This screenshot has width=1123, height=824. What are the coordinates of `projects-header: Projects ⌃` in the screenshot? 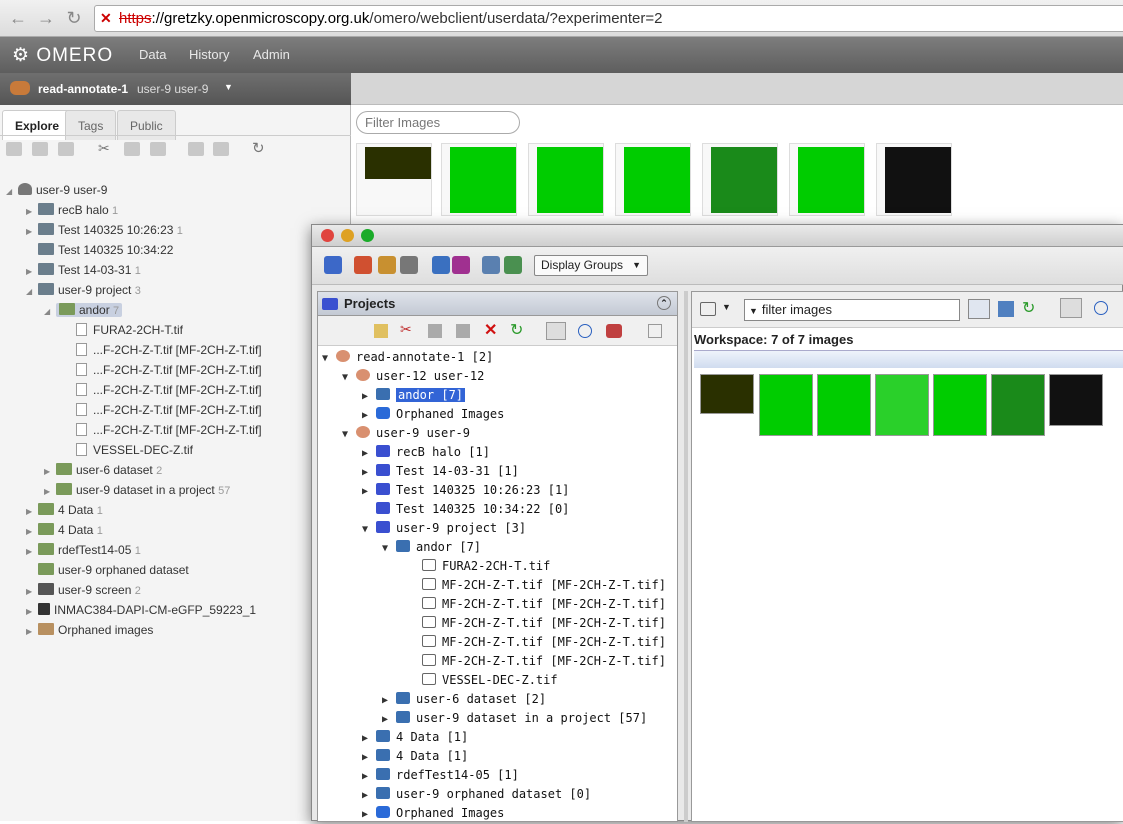 It's located at (497, 304).